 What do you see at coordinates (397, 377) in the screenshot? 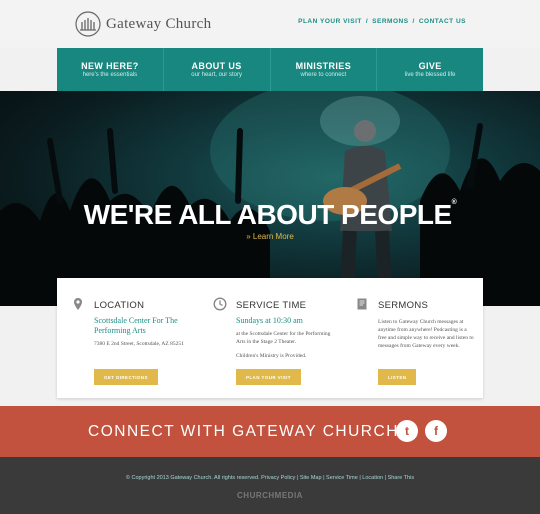
I see `listen-button: LISTEN` at bounding box center [397, 377].